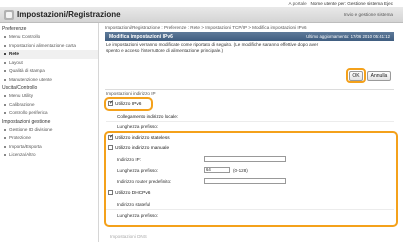 Image resolution: width=403 pixels, height=242 pixels. Describe the element at coordinates (49, 147) in the screenshot. I see `sidebar-item-import-export: Importa/Esporta` at that location.